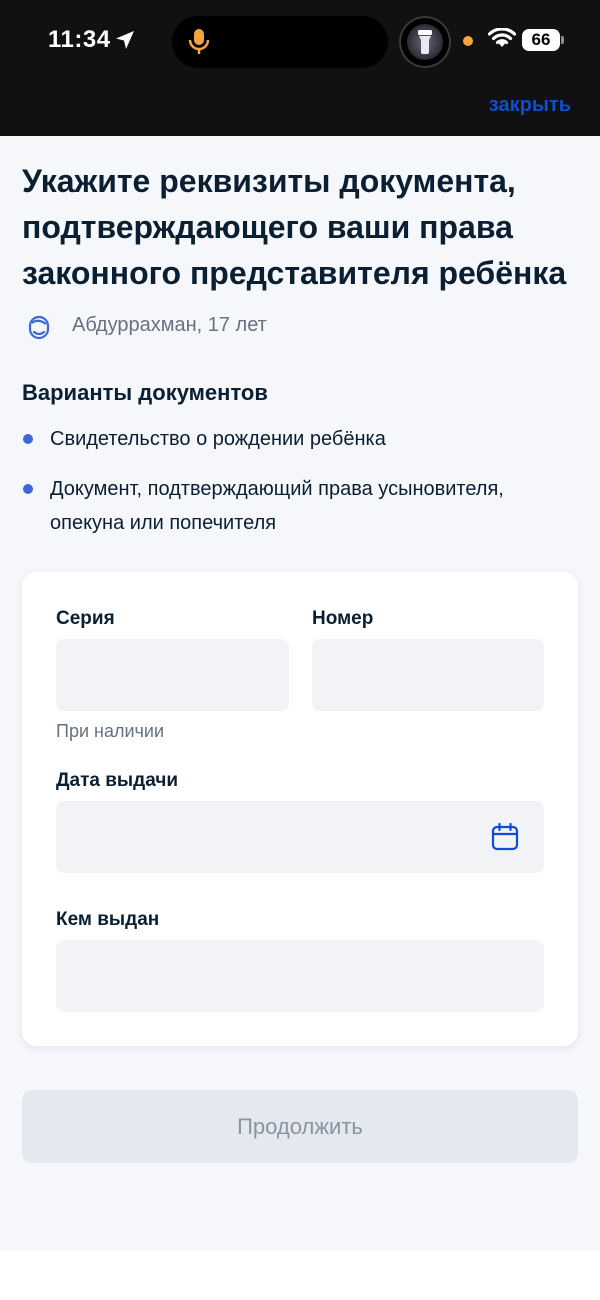  What do you see at coordinates (300, 837) in the screenshot?
I see `issue-date-input` at bounding box center [300, 837].